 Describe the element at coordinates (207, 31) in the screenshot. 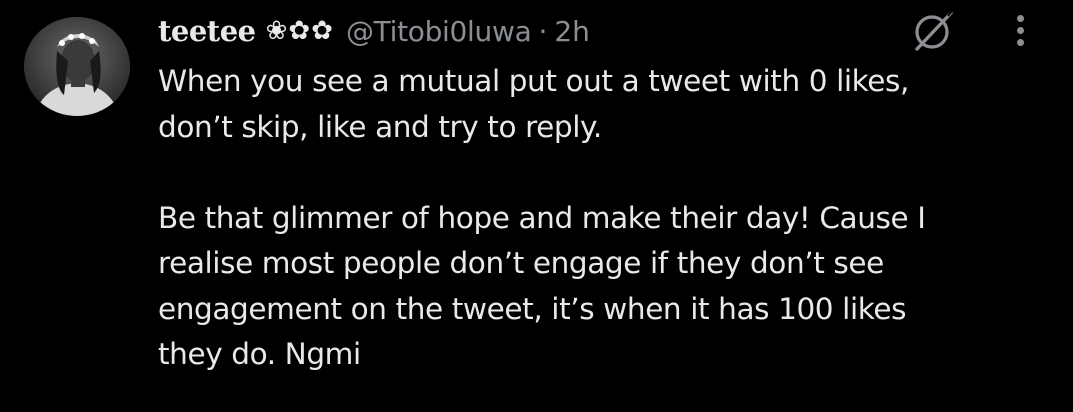

I see `display-name: teetee` at that location.